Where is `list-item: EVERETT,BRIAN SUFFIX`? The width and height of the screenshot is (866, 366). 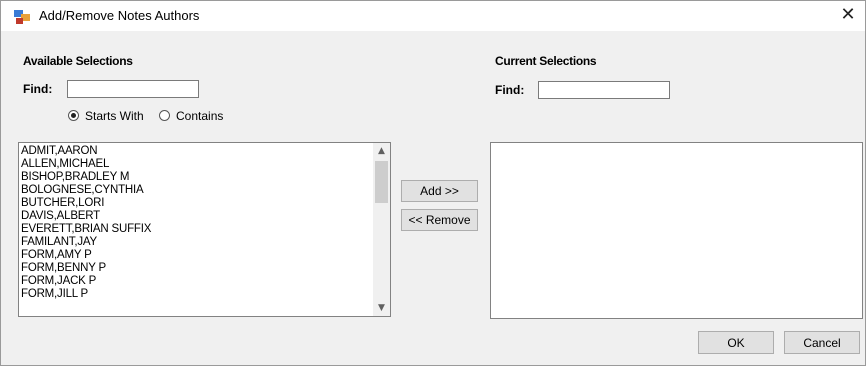 list-item: EVERETT,BRIAN SUFFIX is located at coordinates (196, 229).